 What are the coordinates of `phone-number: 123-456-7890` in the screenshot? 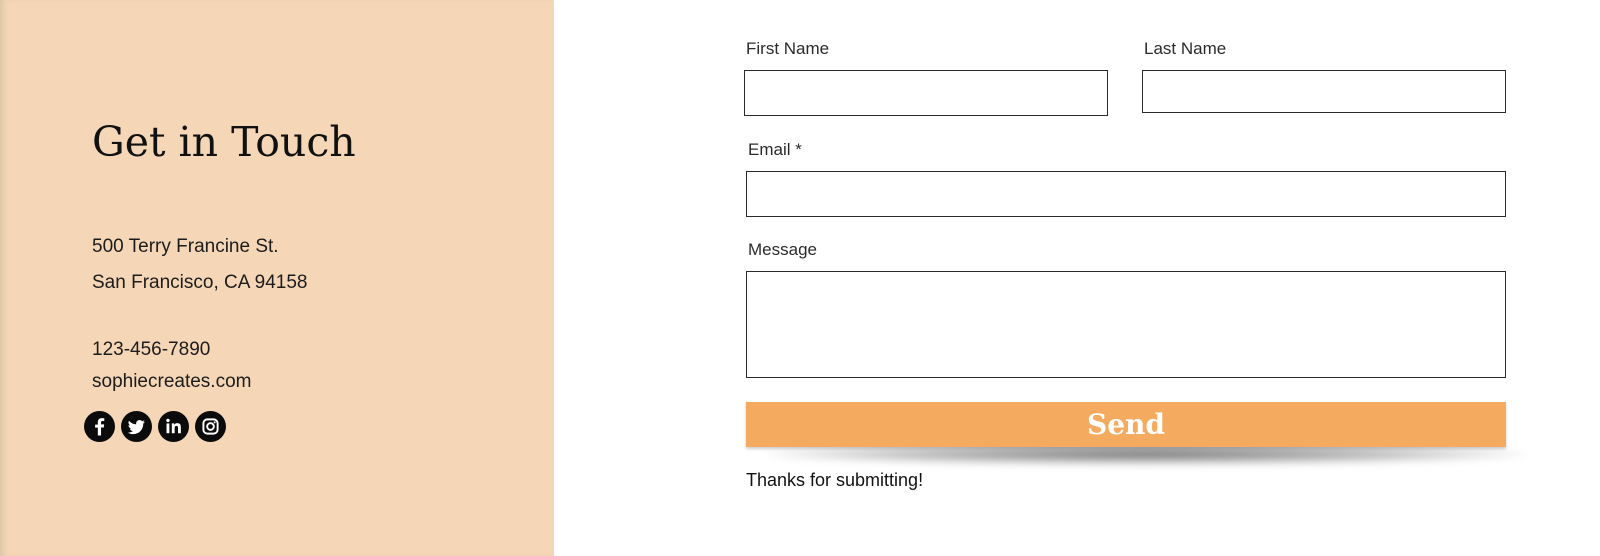 It's located at (151, 349).